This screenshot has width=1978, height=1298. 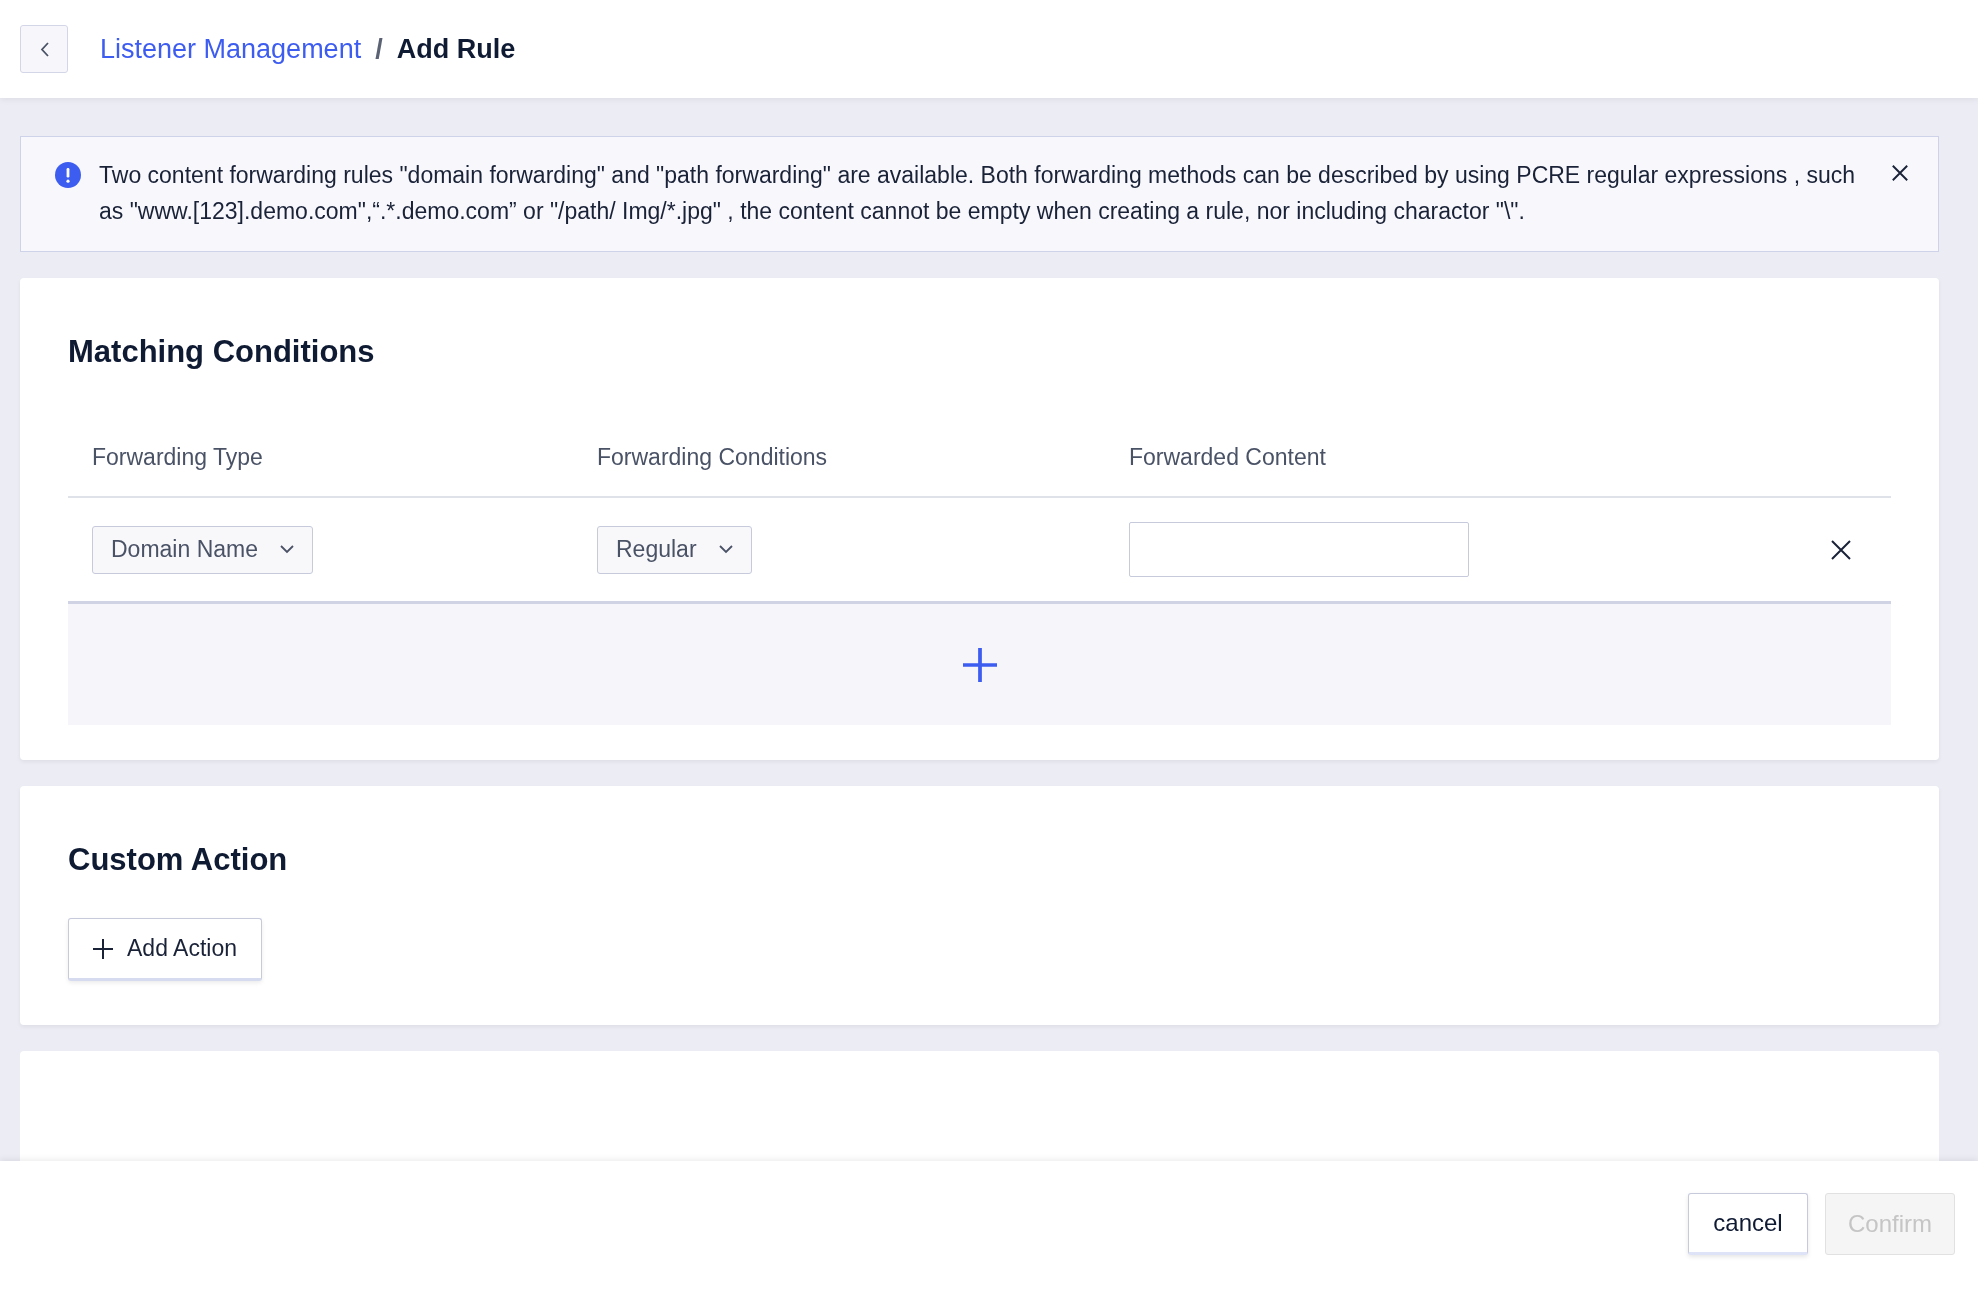 What do you see at coordinates (713, 457) in the screenshot?
I see `column-header: Forwarding Conditions` at bounding box center [713, 457].